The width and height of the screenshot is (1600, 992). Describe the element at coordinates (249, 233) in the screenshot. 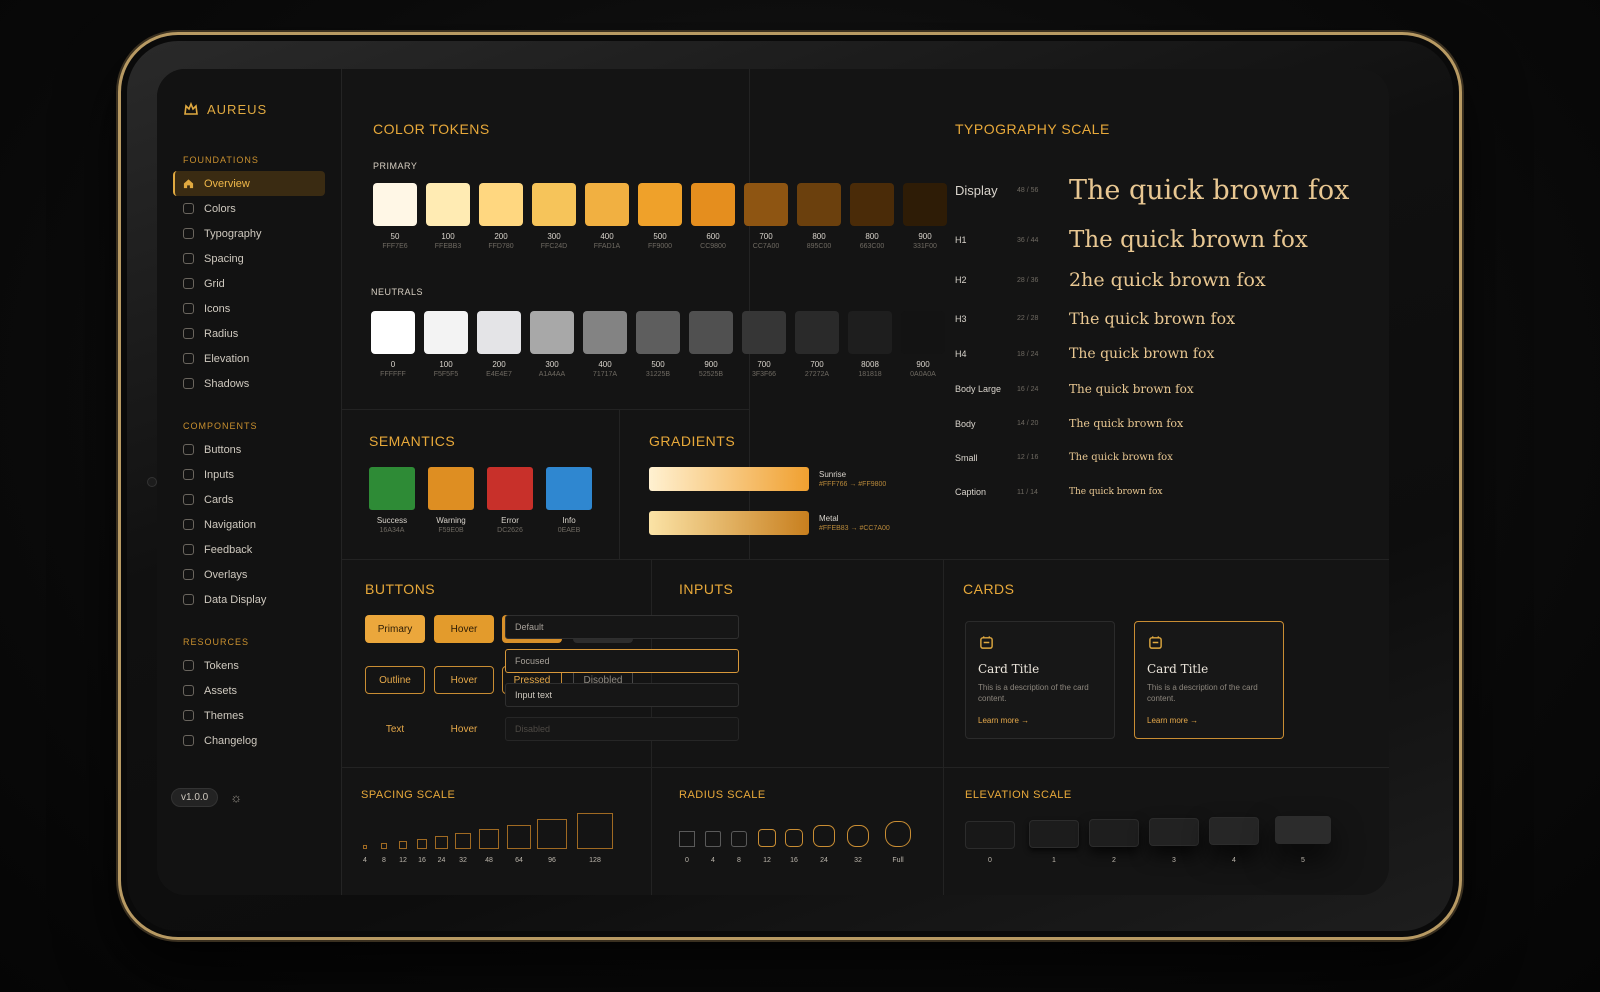

I see `sidebar-item-typography: Typography` at that location.